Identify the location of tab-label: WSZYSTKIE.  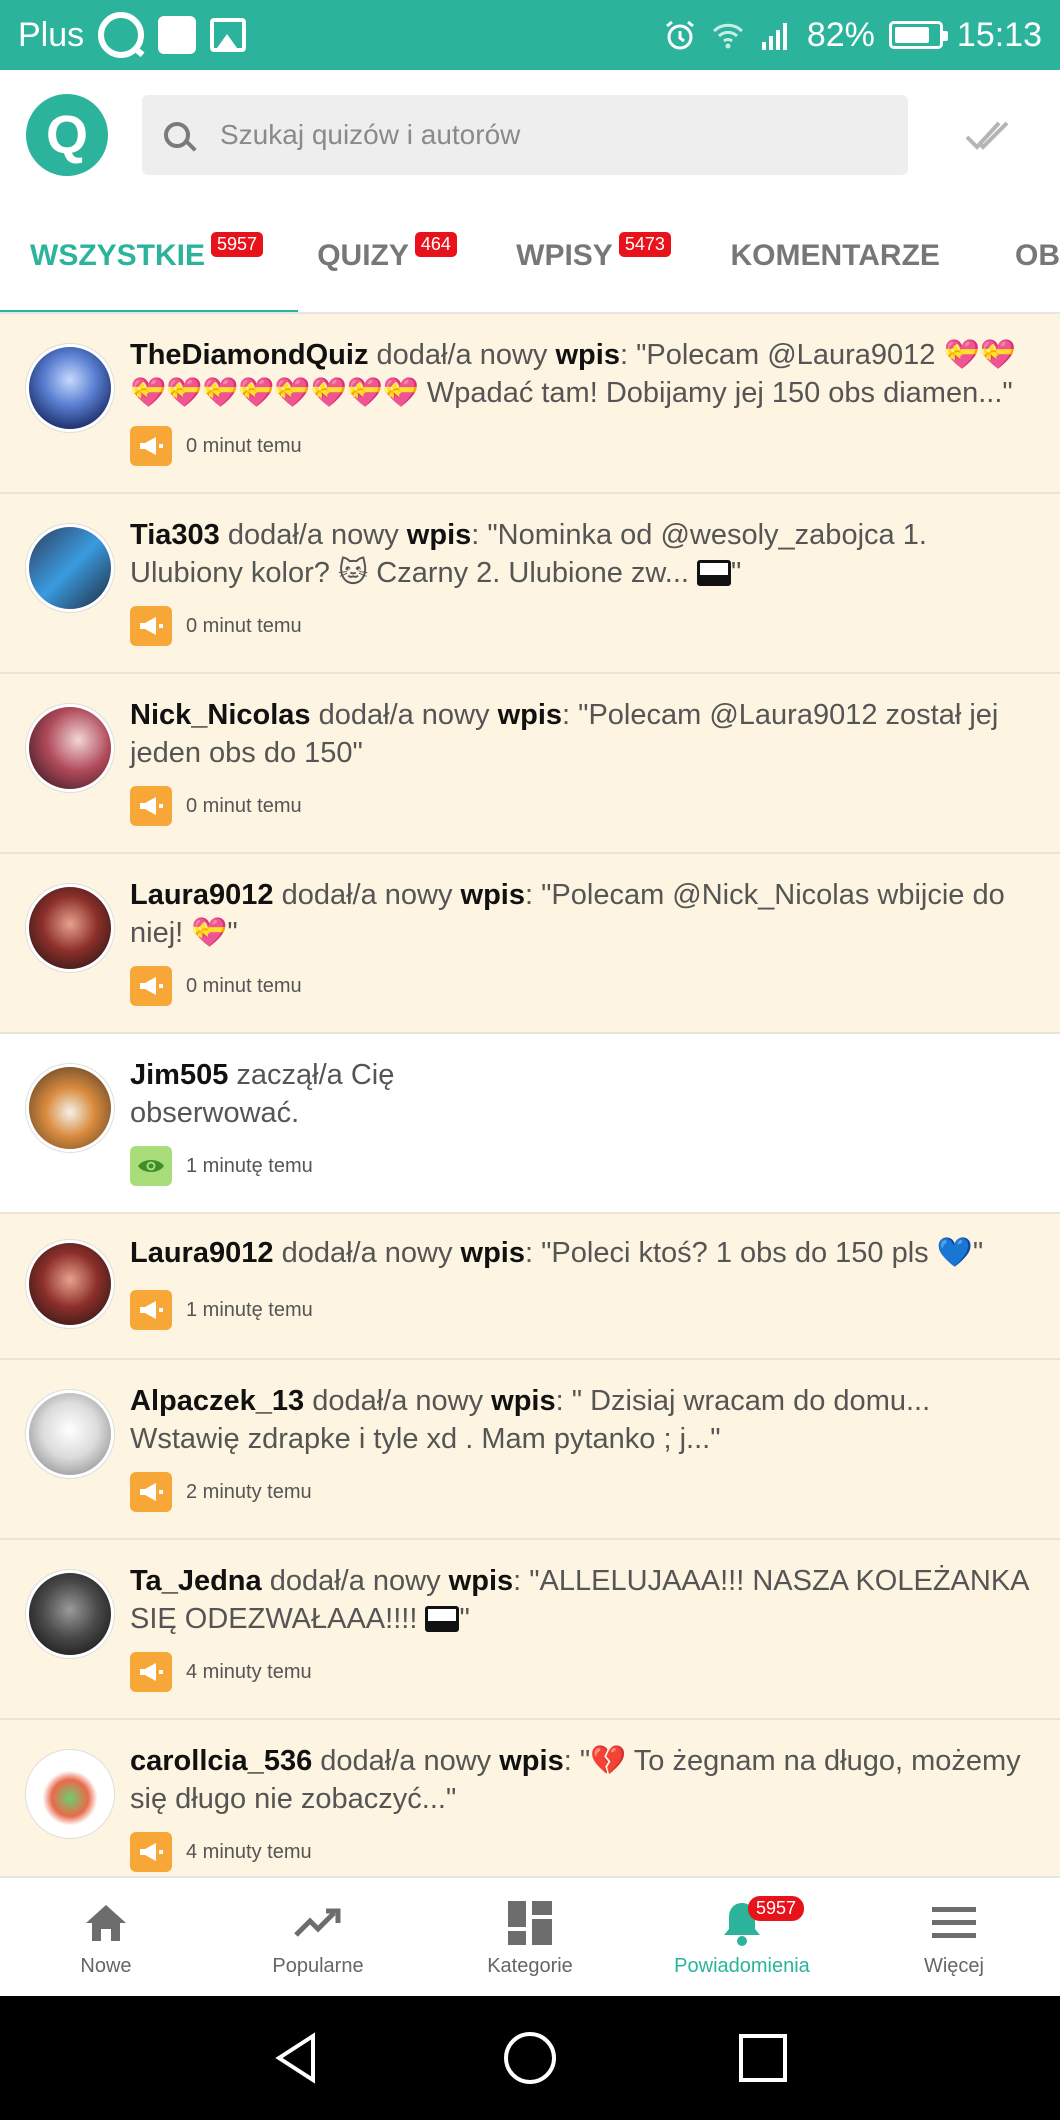
(118, 255).